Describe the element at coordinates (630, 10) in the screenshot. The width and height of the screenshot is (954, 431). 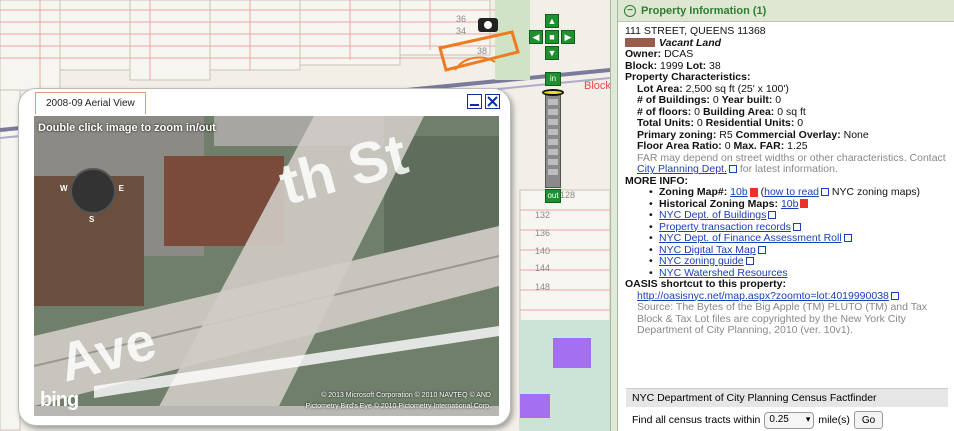
I see `collapse-icon: −` at that location.